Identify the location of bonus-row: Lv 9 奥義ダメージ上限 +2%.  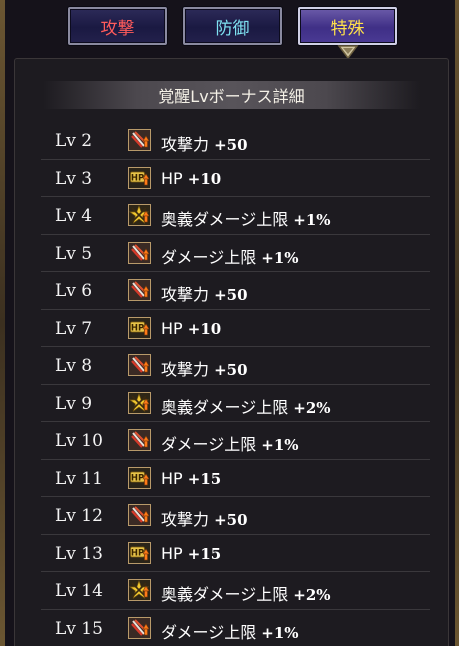
(235, 403).